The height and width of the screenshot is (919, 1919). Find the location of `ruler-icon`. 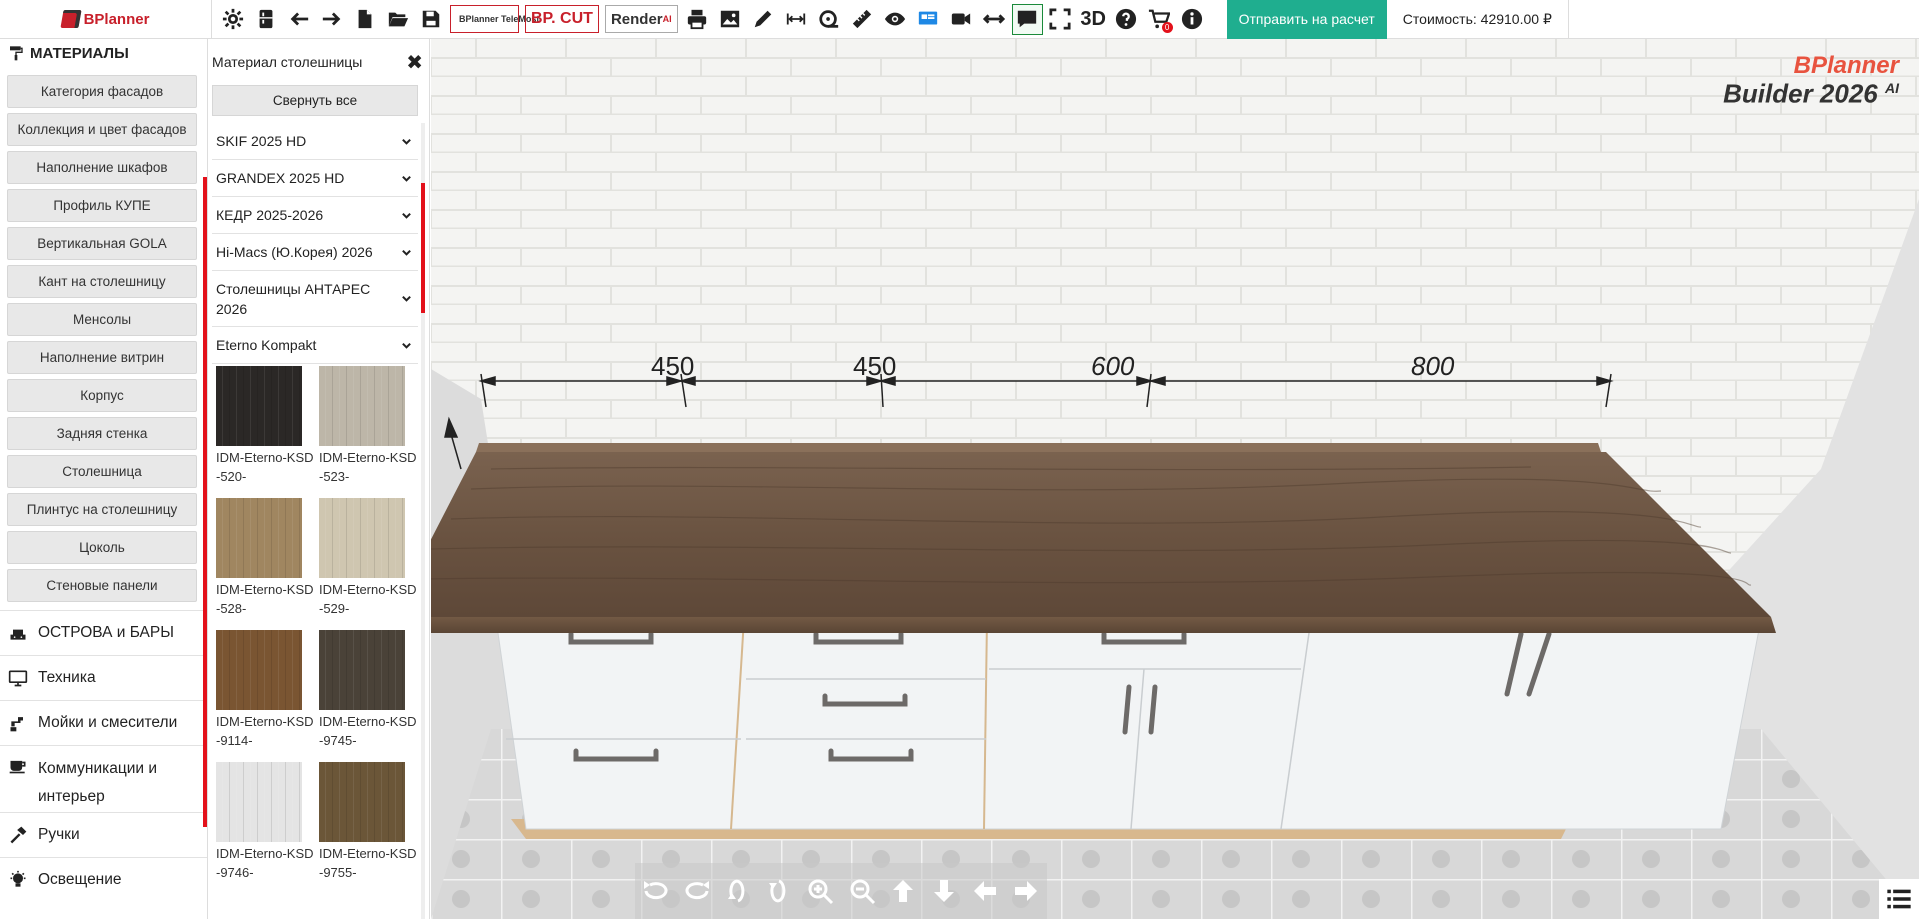

ruler-icon is located at coordinates (862, 19).